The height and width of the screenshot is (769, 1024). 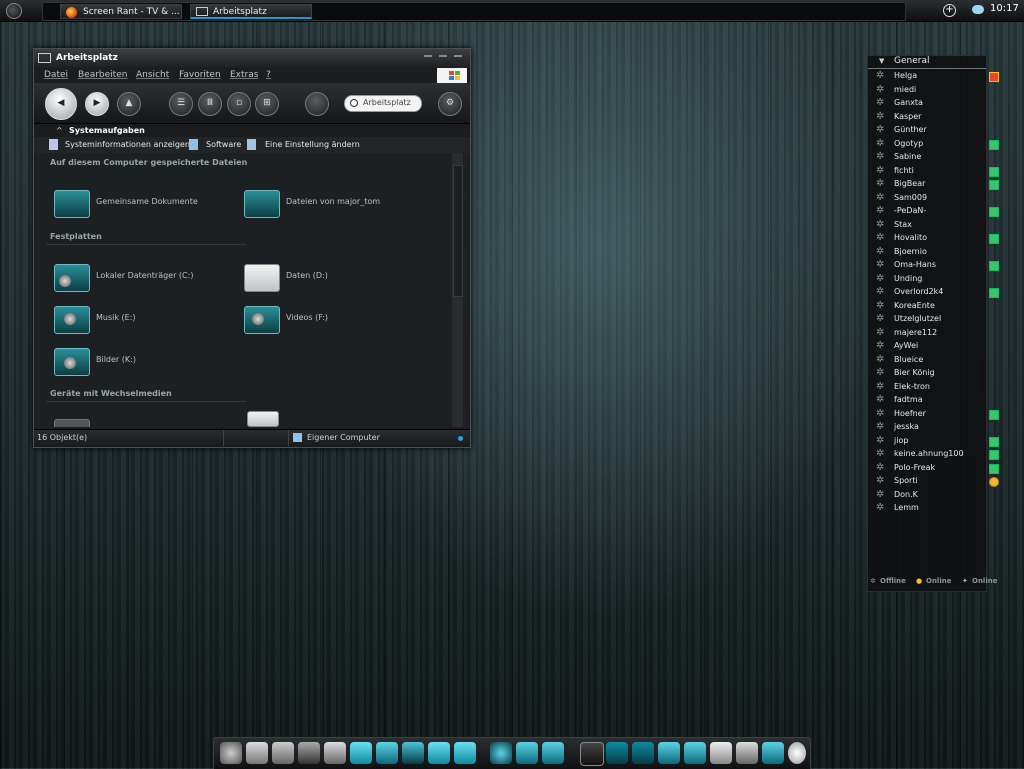 What do you see at coordinates (937, 468) in the screenshot?
I see `contact-item: ✲ Polo-Freak` at bounding box center [937, 468].